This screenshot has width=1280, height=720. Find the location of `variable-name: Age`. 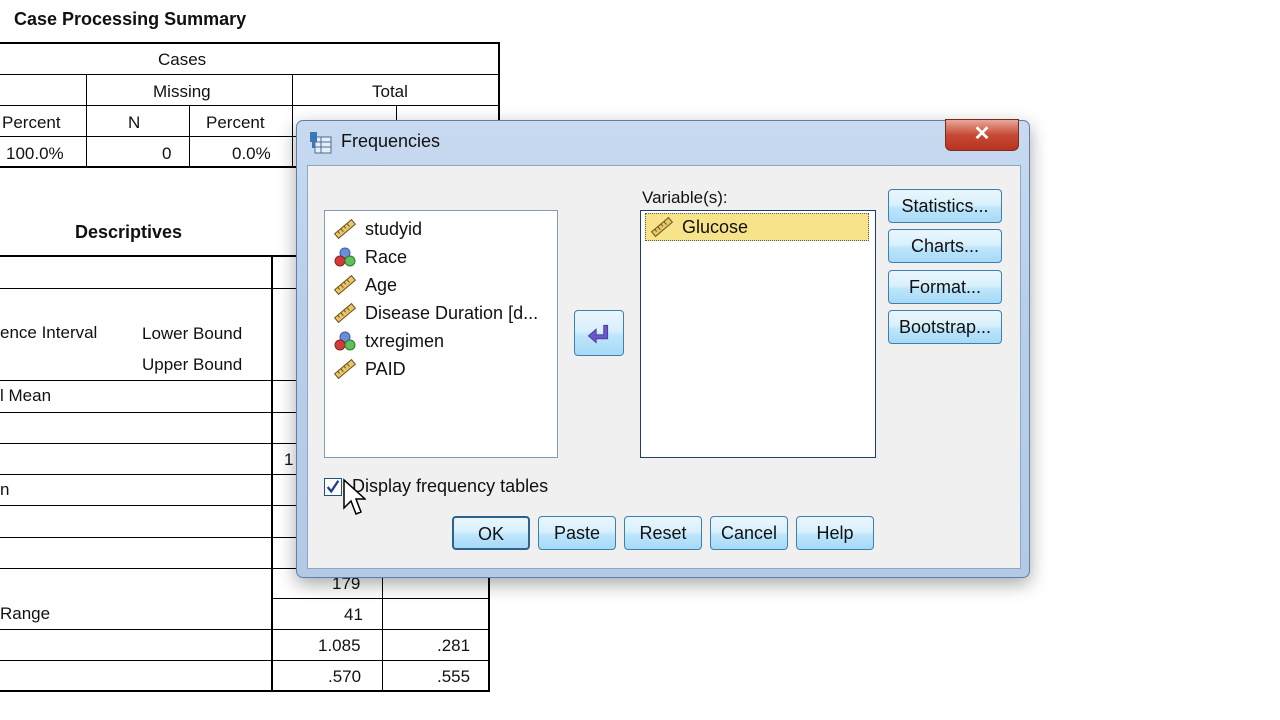

variable-name: Age is located at coordinates (381, 284).